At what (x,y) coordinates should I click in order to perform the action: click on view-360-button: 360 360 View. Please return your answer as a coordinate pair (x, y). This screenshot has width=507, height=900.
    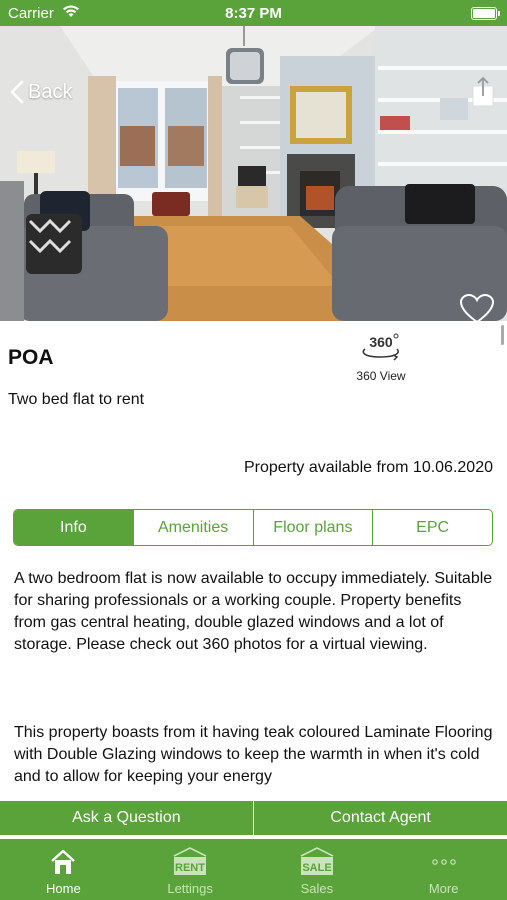
    Looking at the image, I should click on (381, 357).